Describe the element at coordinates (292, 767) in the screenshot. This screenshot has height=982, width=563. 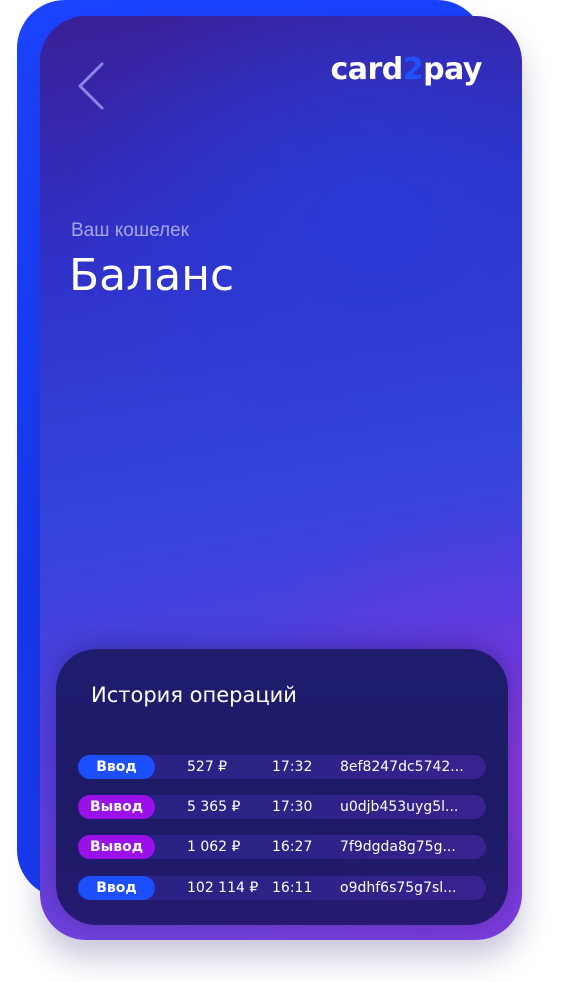
I see `operation-time: 17:32` at that location.